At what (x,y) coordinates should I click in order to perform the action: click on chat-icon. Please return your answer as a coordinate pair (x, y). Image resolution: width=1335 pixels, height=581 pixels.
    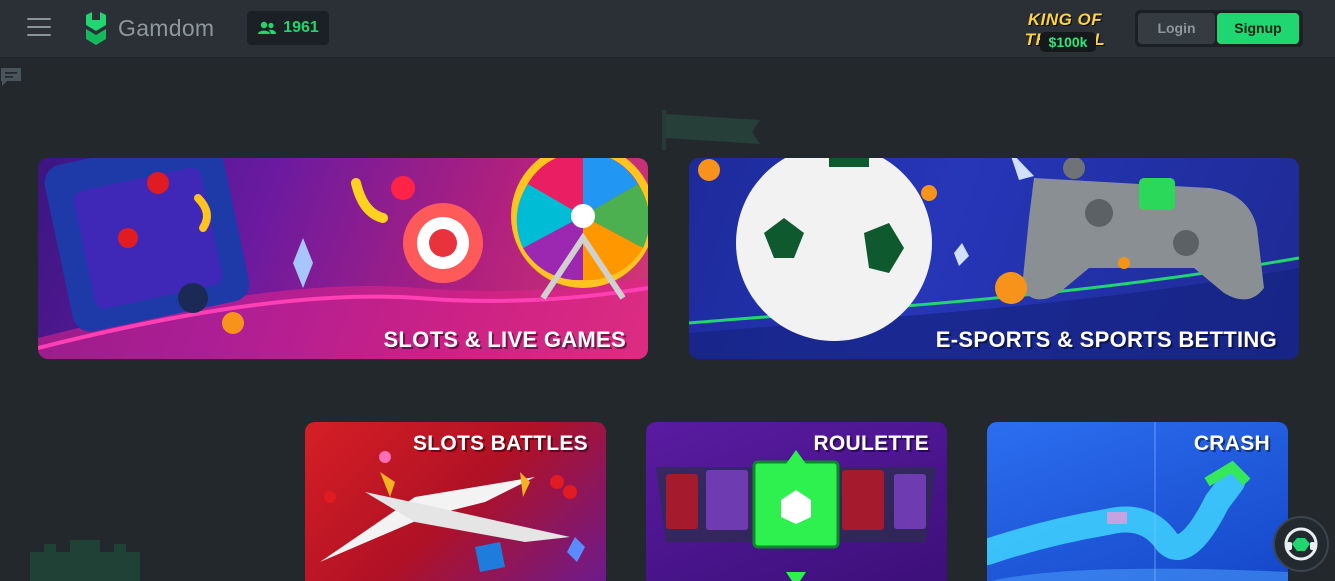
    Looking at the image, I should click on (11, 77).